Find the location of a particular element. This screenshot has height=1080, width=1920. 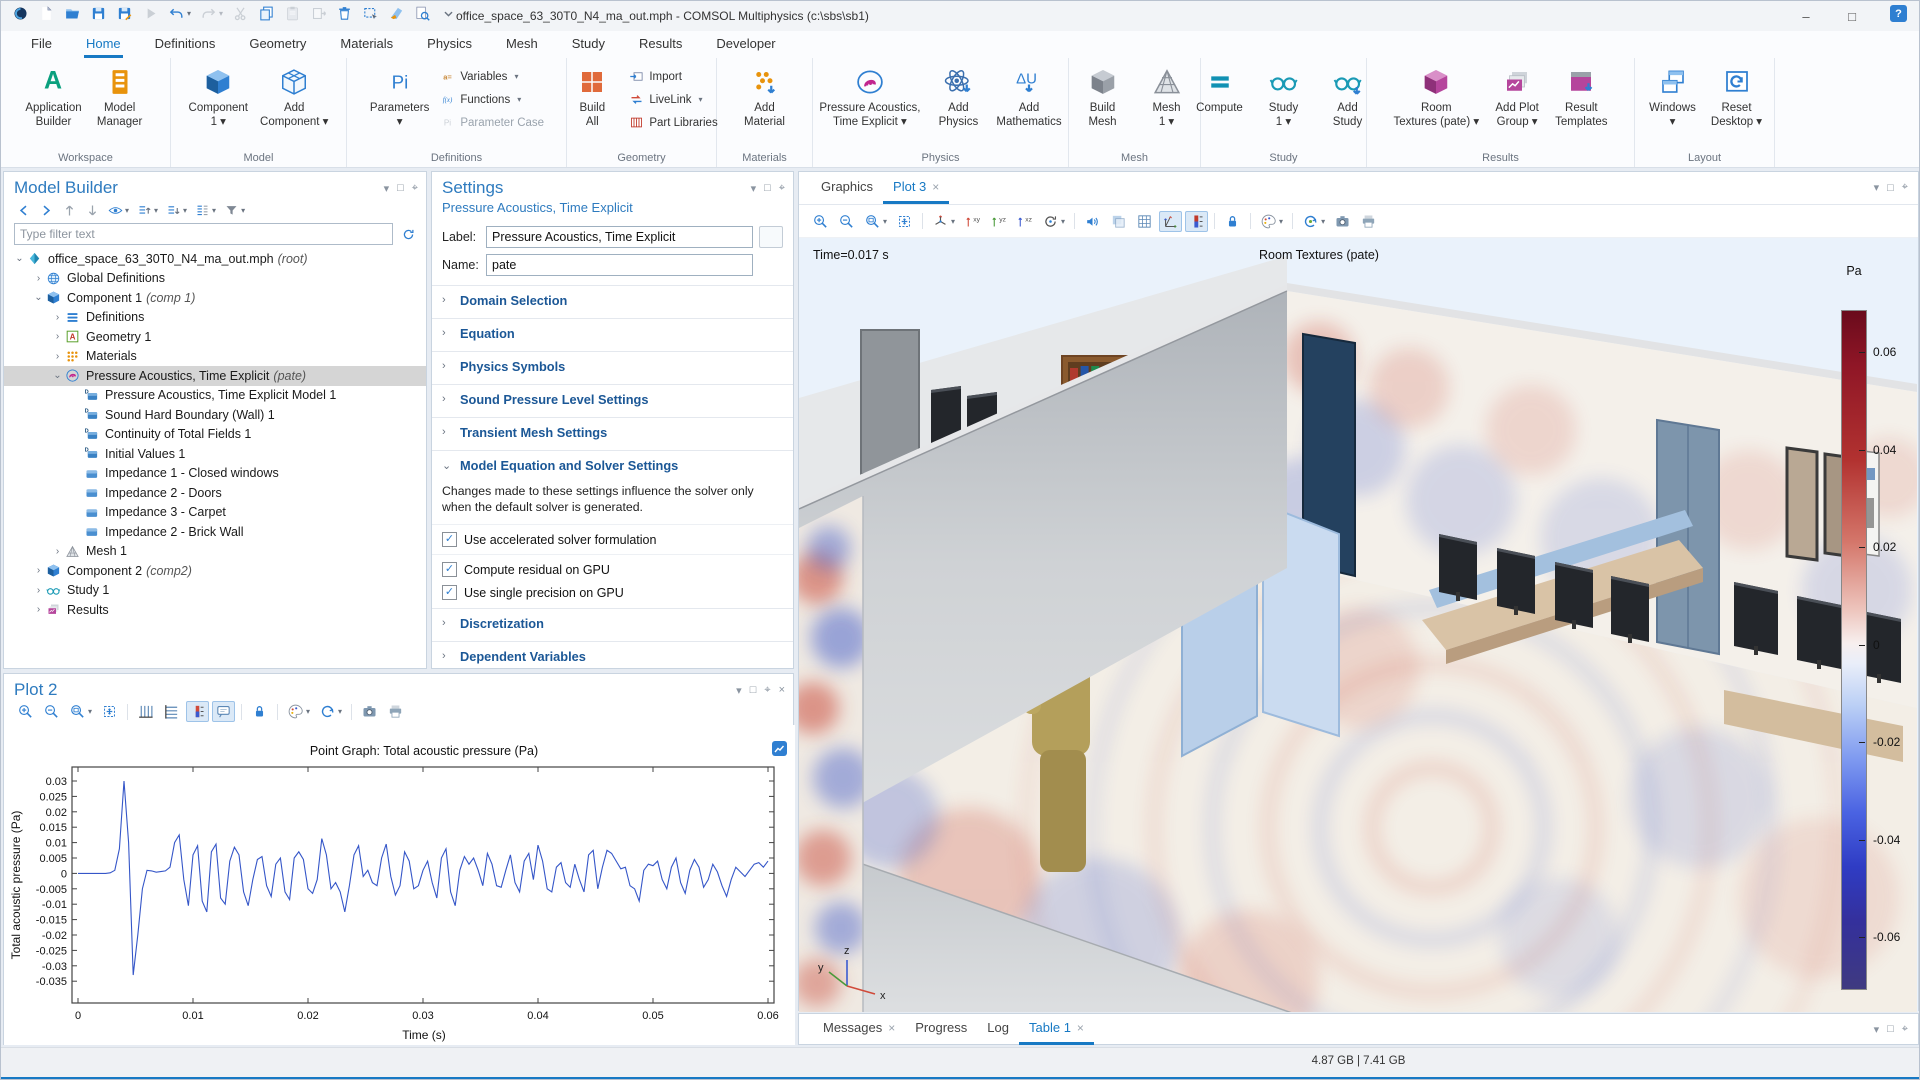

tab-messages: Messages × is located at coordinates (859, 1029).